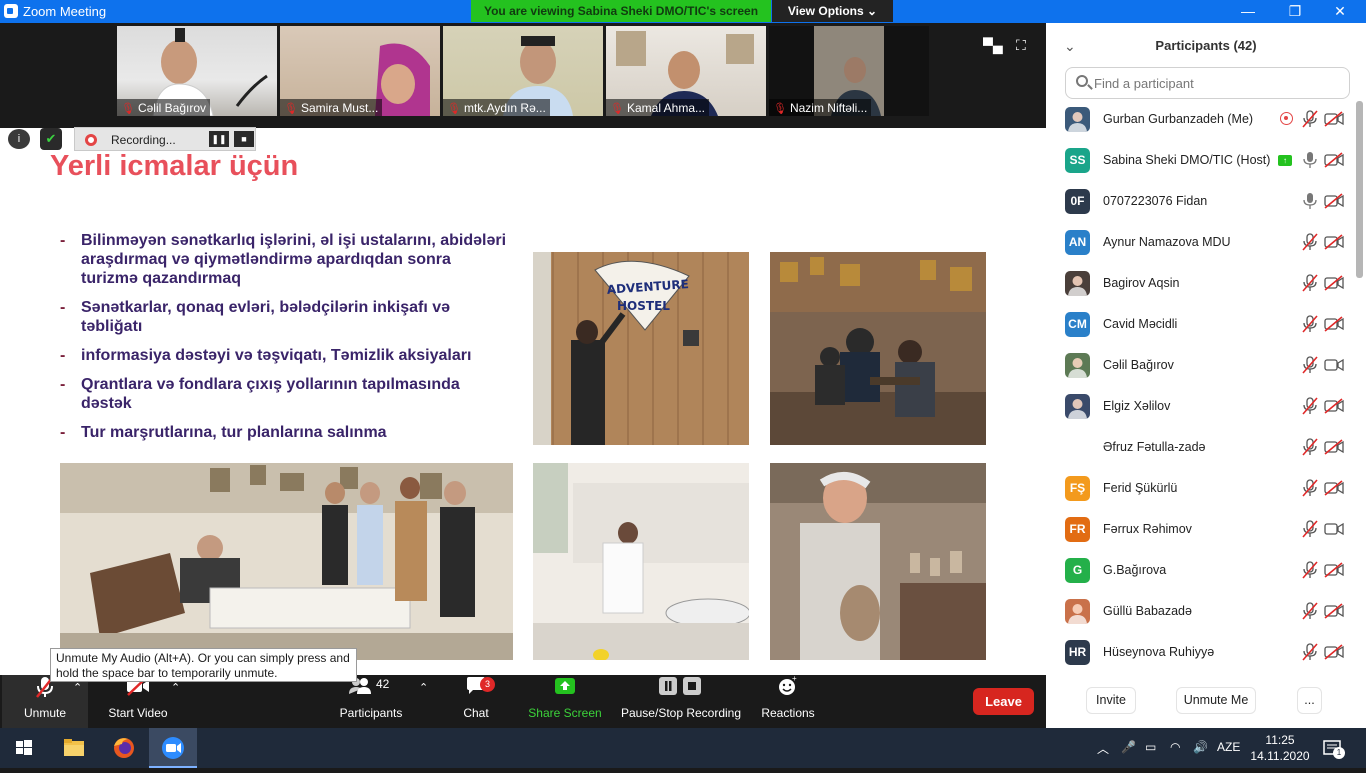 The width and height of the screenshot is (1366, 773). Describe the element at coordinates (1103, 748) in the screenshot. I see `tray-expand-icon: ︿` at that location.